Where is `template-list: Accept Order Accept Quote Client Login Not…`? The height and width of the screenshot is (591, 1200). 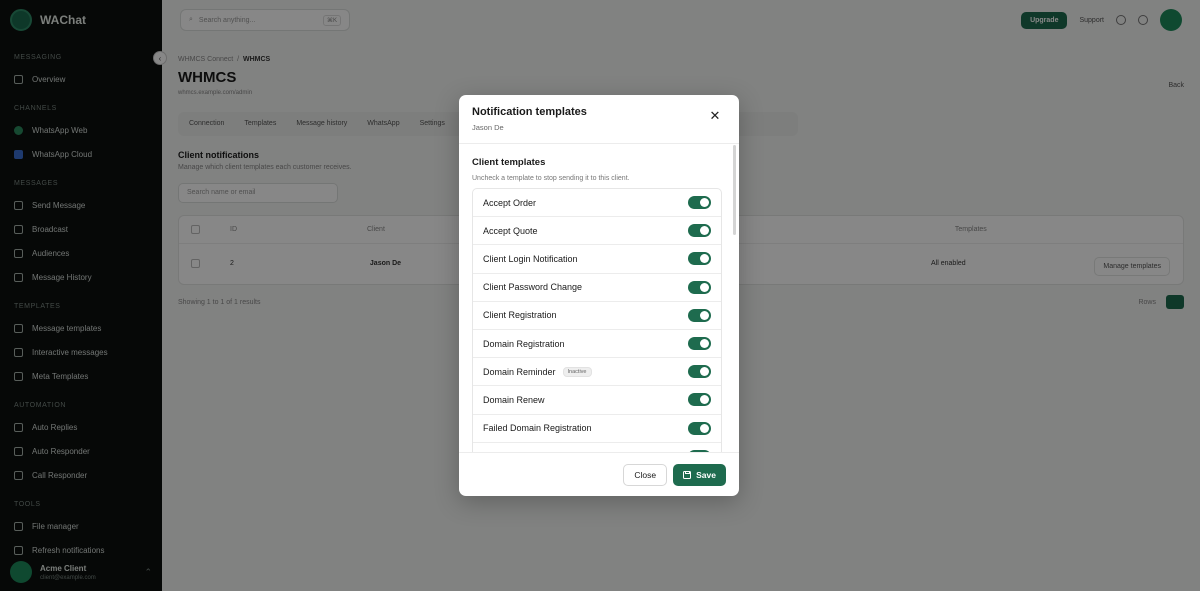 template-list: Accept Order Accept Quote Client Login Not… is located at coordinates (597, 320).